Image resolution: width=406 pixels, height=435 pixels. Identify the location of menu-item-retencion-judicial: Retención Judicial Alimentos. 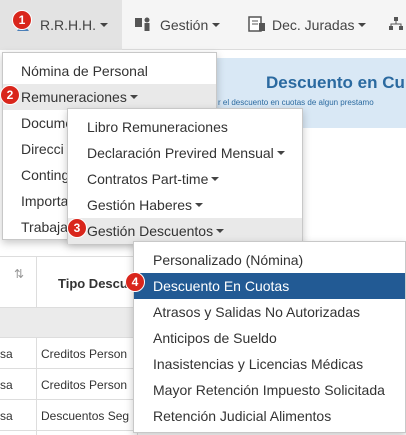
(269, 416).